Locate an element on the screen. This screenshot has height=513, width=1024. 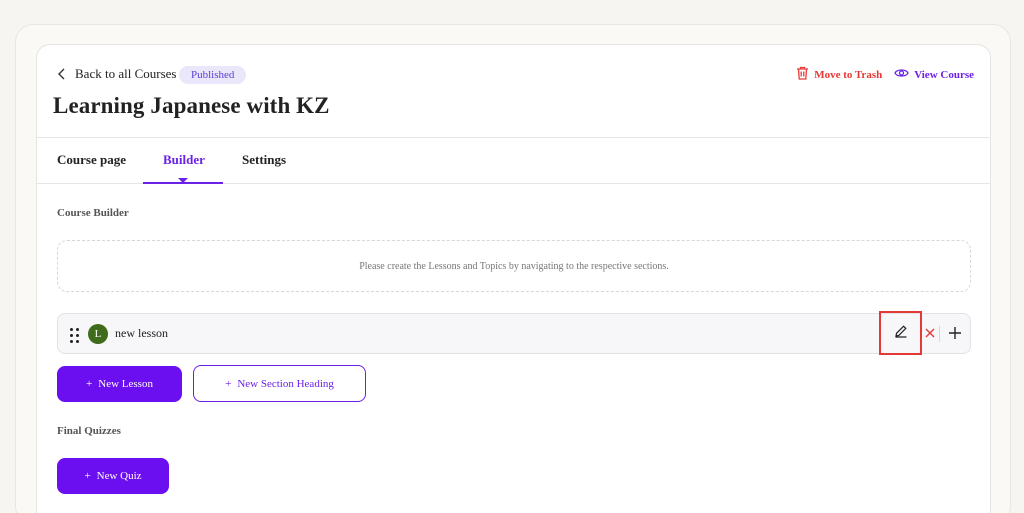
course-builder-heading: Course Builder is located at coordinates (93, 213).